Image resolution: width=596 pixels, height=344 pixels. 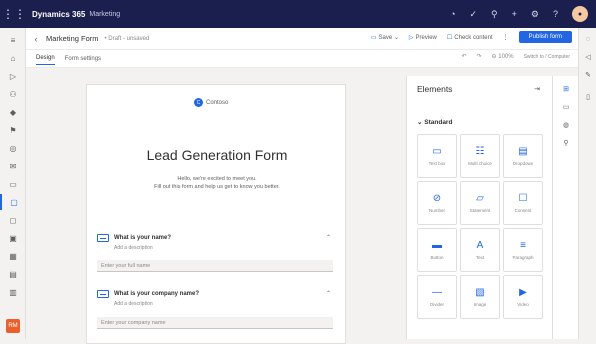 I want to click on element-tile-dropdown: ▤ Dropdown, so click(x=523, y=156).